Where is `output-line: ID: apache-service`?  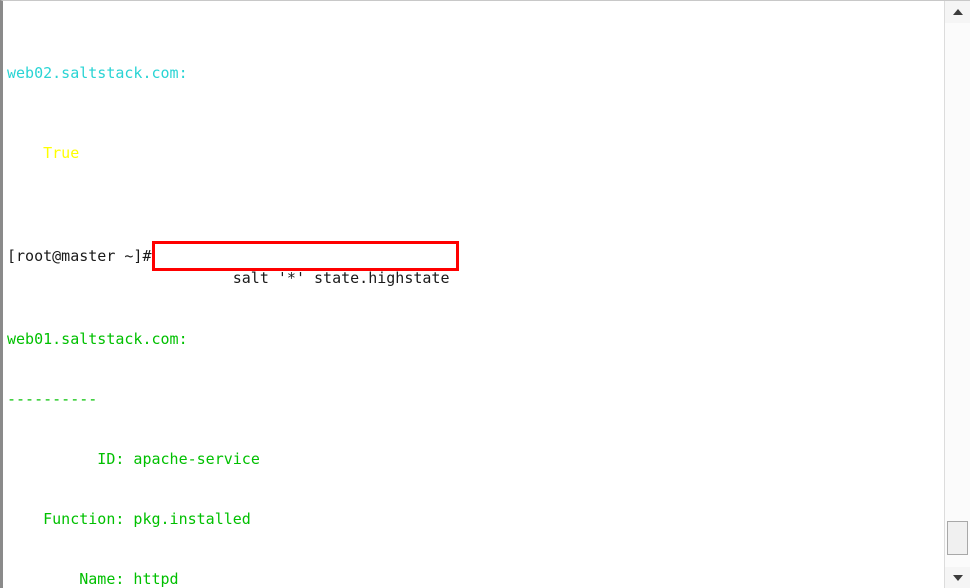 output-line: ID: apache-service is located at coordinates (133, 459).